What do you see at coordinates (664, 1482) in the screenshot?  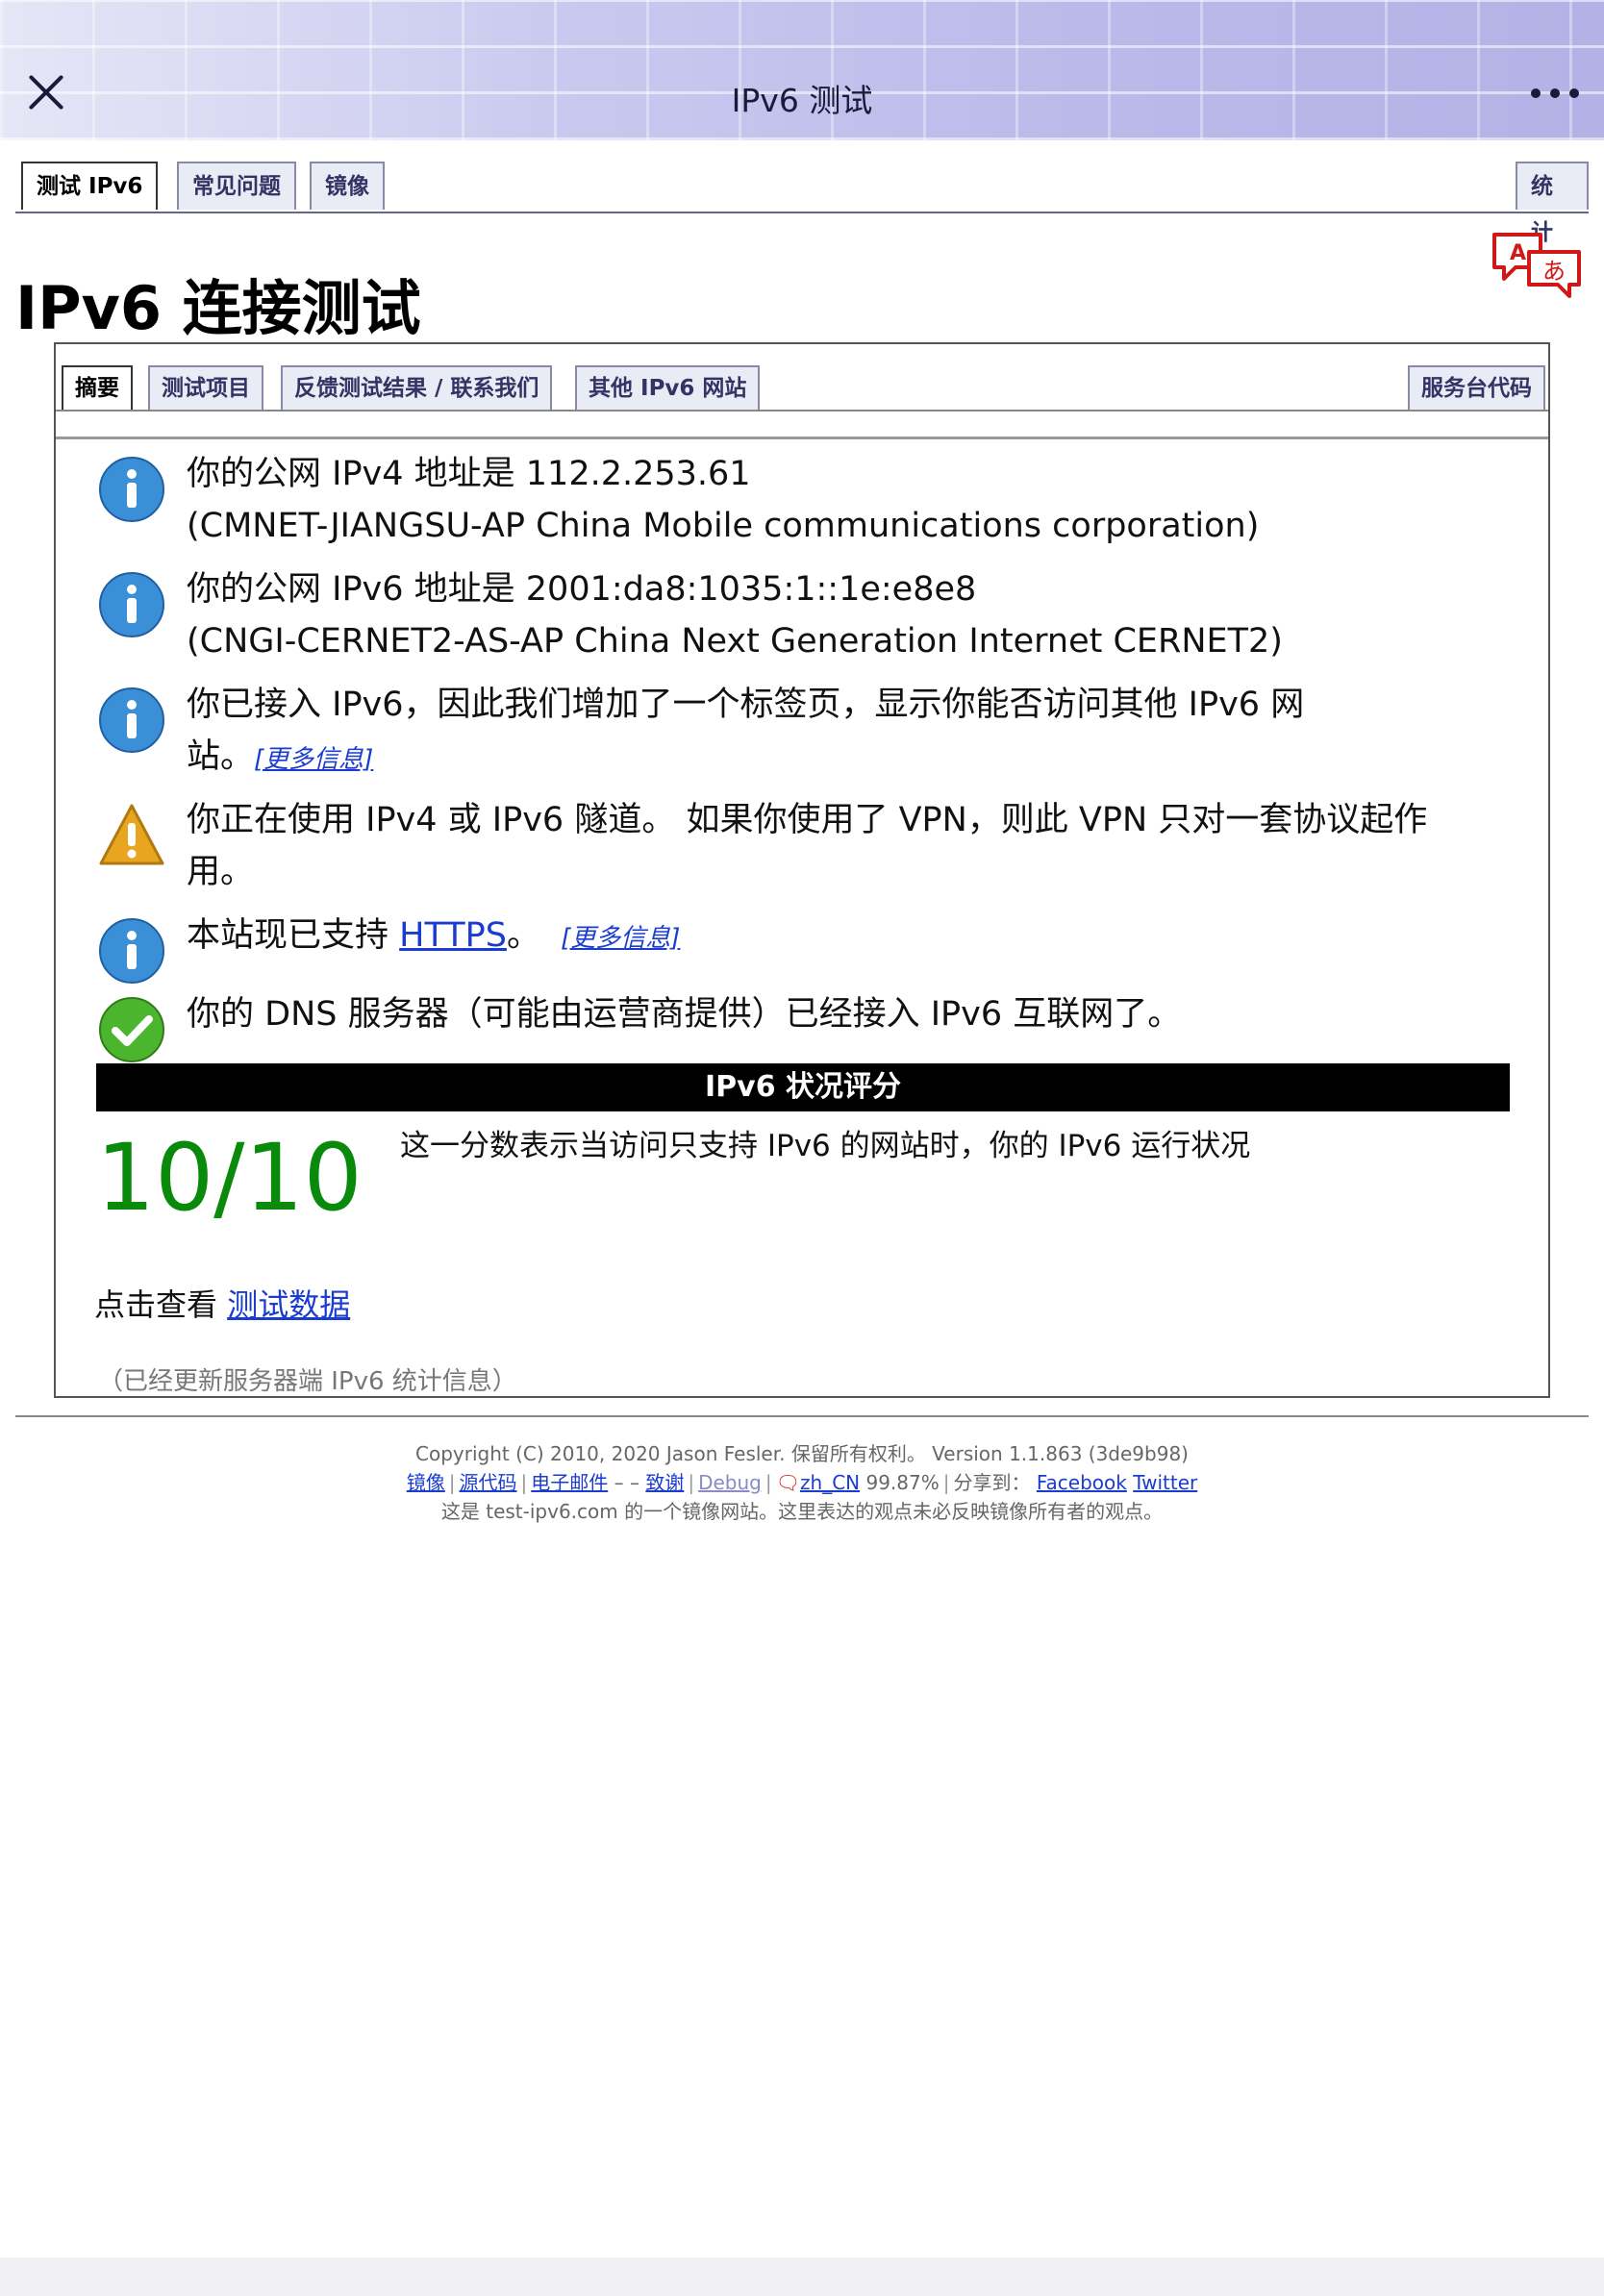 I see `thanks-link: 致谢` at bounding box center [664, 1482].